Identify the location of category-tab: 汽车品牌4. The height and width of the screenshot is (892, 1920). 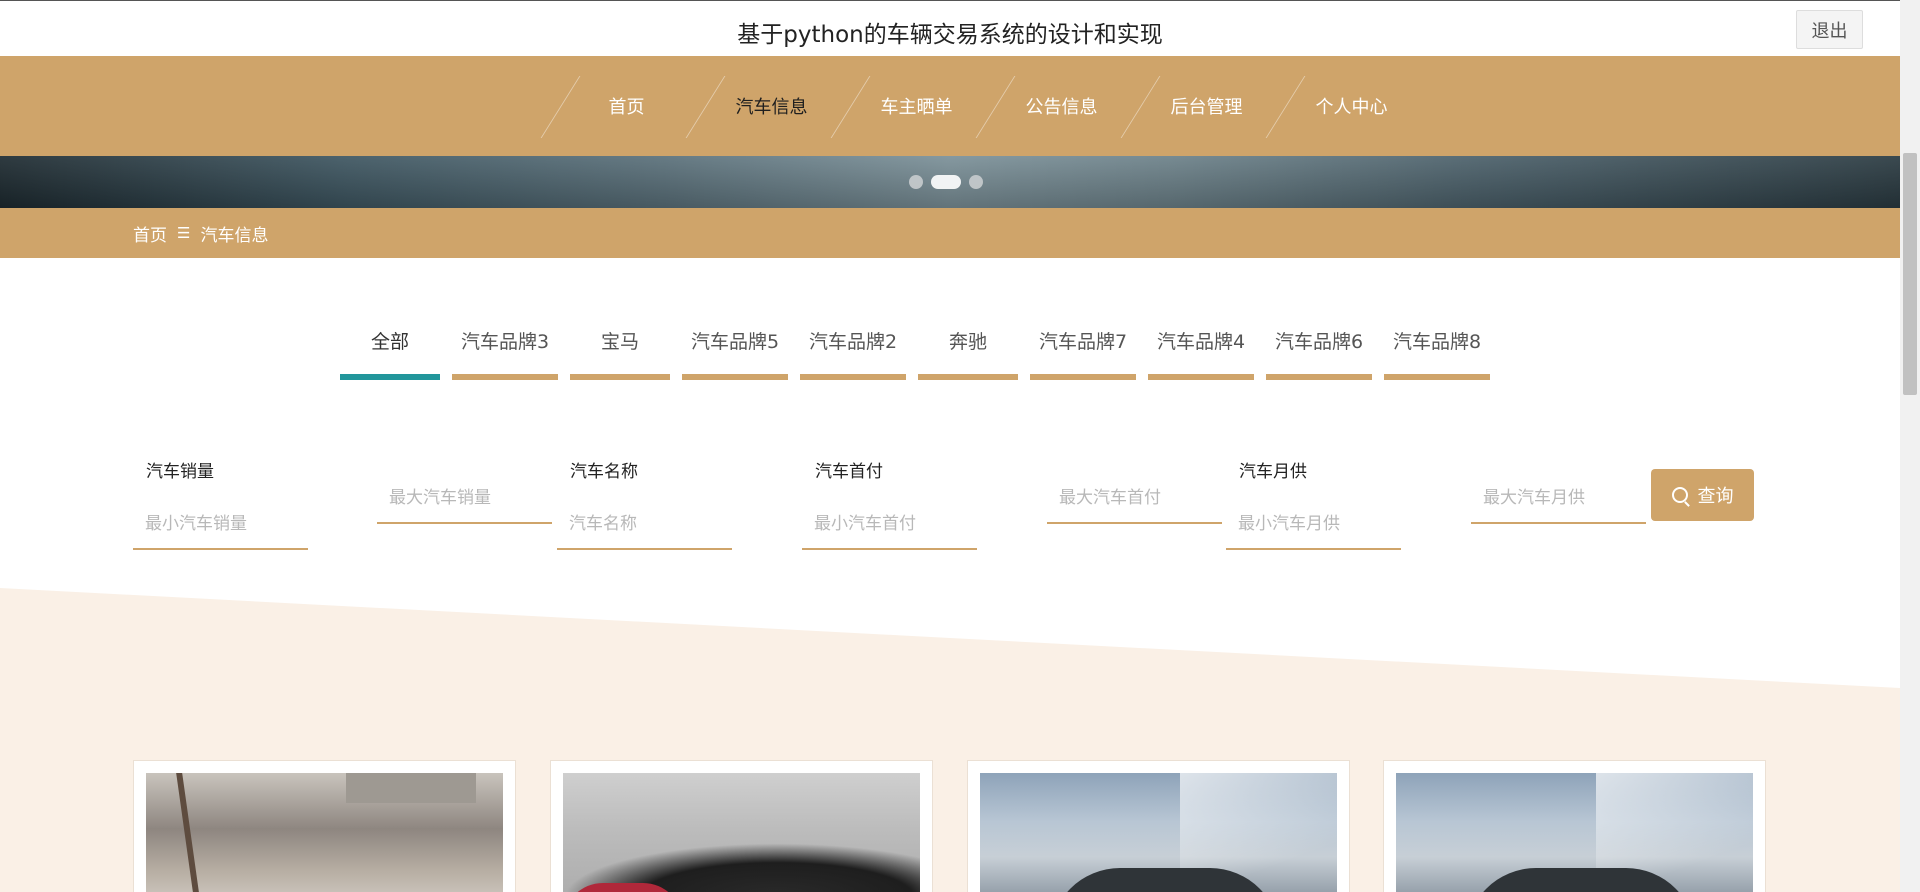
(1201, 349).